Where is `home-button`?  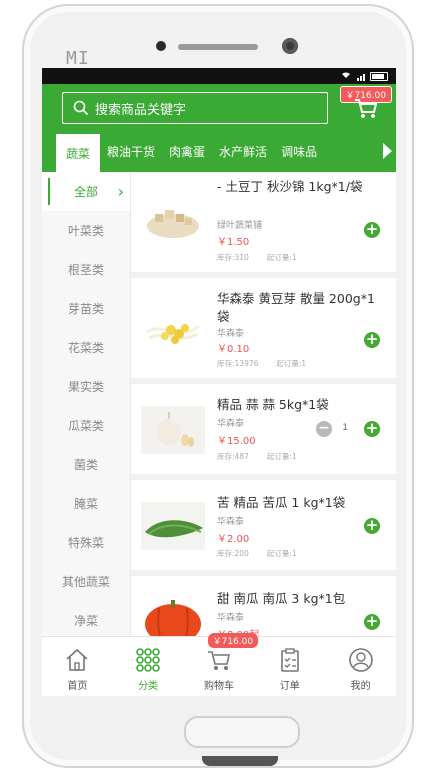
home-button is located at coordinates (242, 732).